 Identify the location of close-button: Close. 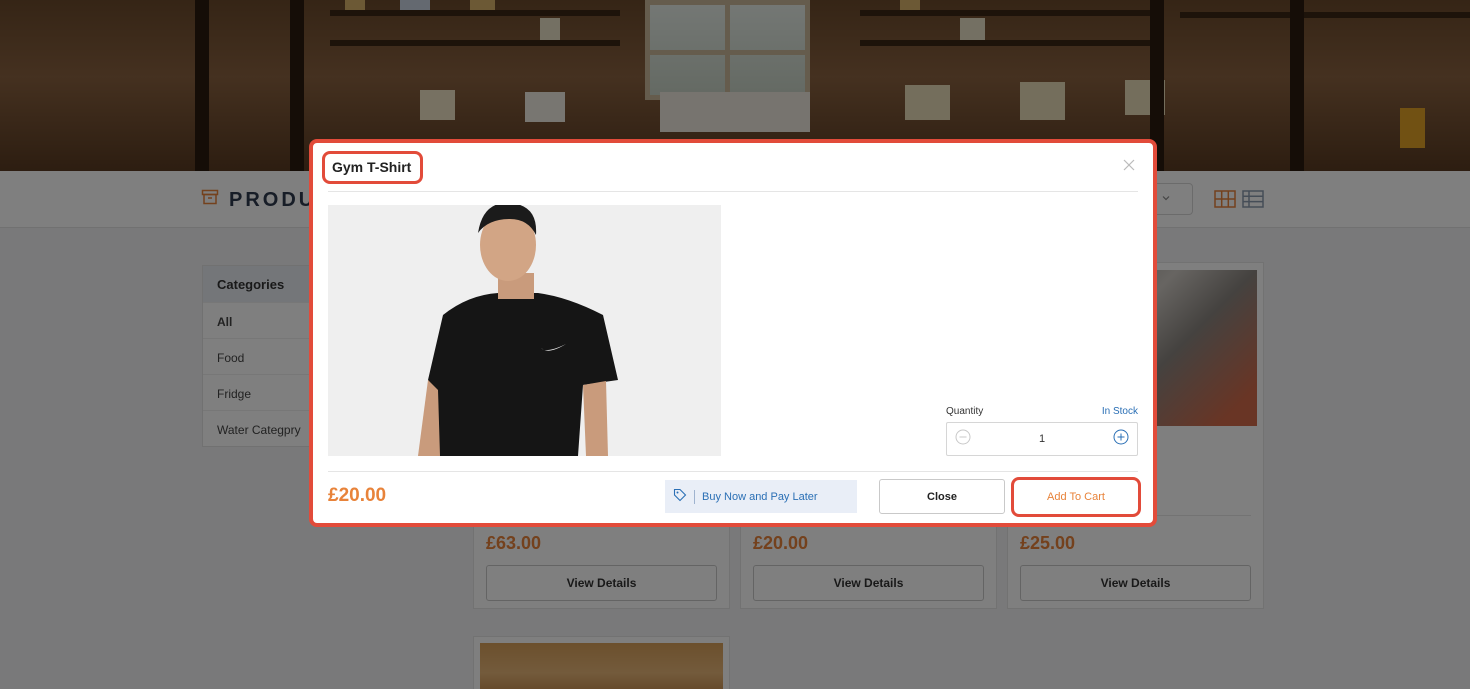
(942, 496).